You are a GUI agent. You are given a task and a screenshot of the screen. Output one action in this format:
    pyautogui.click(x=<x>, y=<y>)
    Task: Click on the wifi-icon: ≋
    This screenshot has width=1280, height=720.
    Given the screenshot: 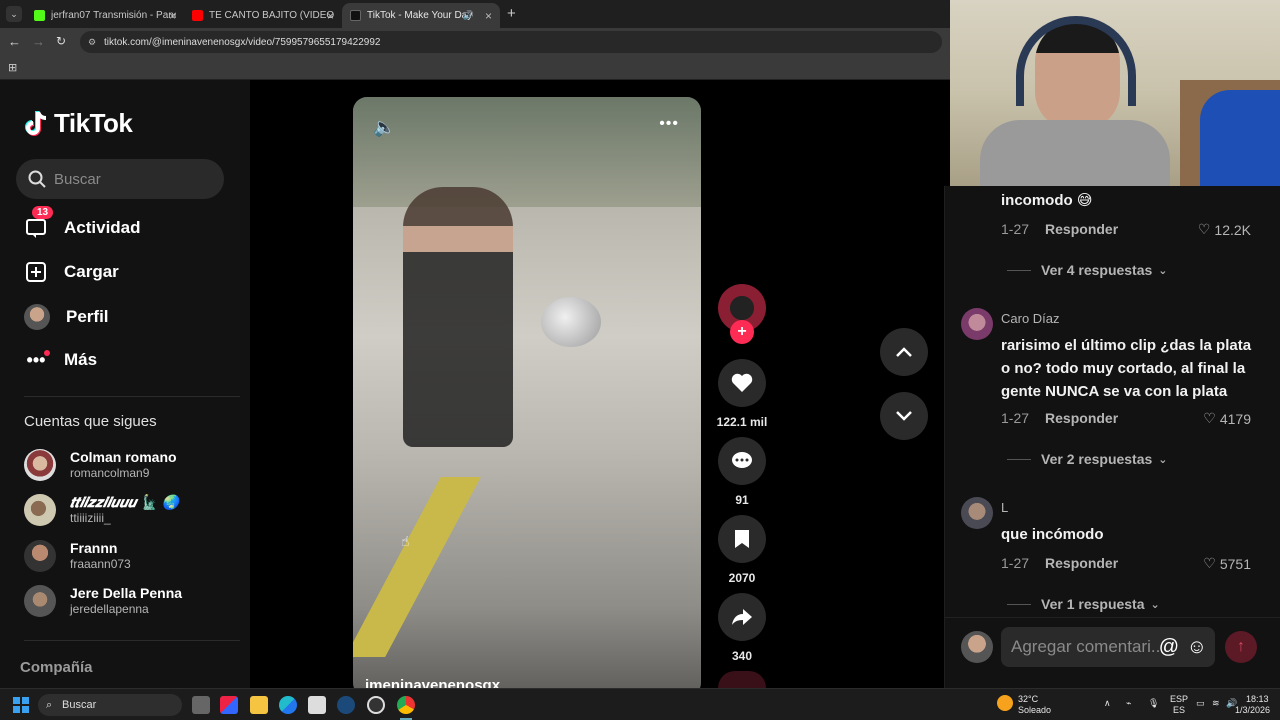 What is the action you would take?
    pyautogui.click(x=1216, y=703)
    